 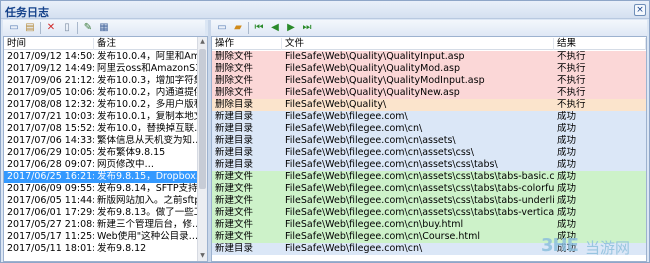 I want to click on next-icon: ▶, so click(x=291, y=28).